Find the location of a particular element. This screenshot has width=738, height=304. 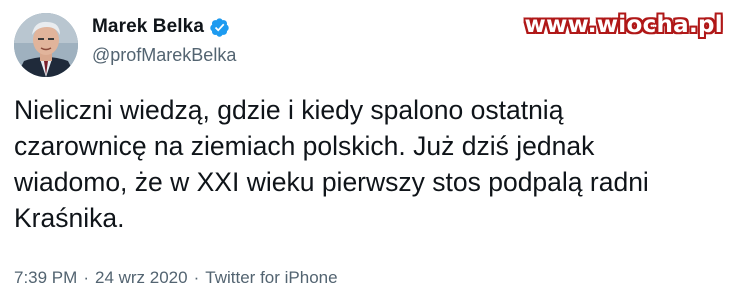

site-watermark: www.wiocha.pl is located at coordinates (623, 25).